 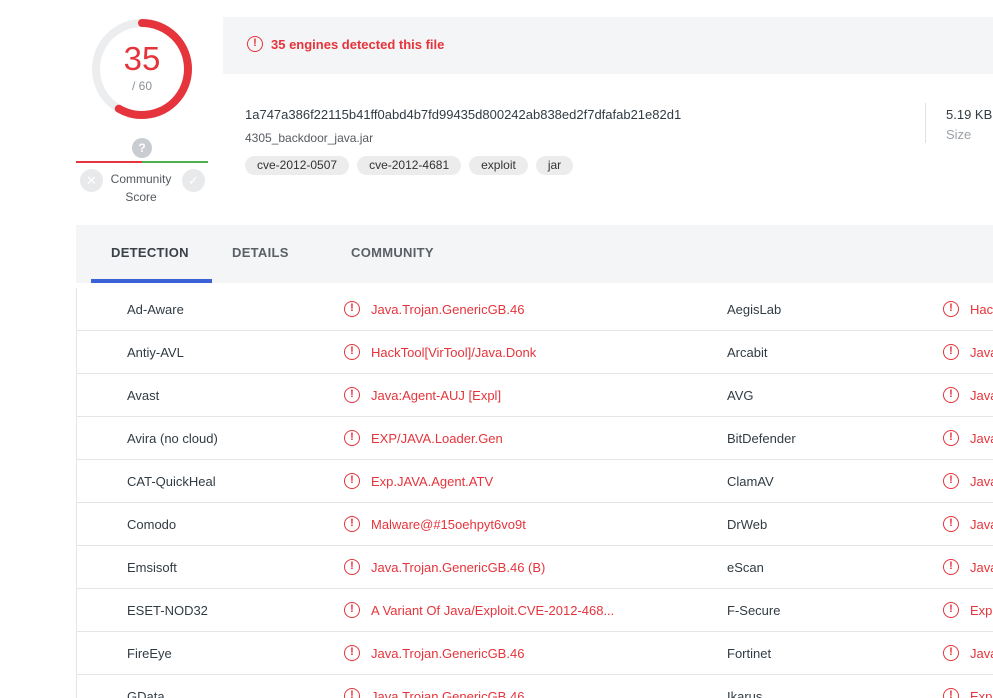 I want to click on detection-result: Java.Trojan.GenericGB.46 (B), so click(x=458, y=567).